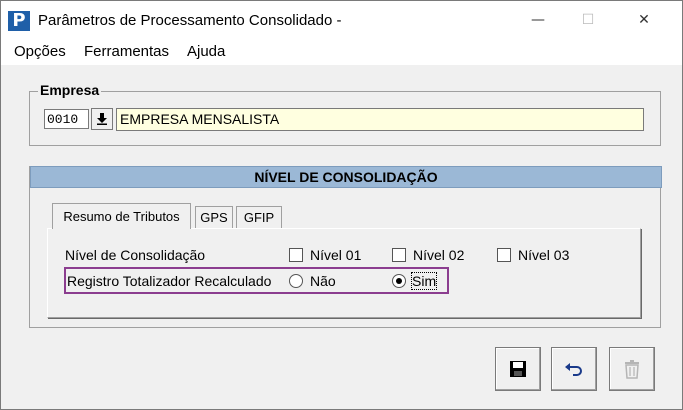 The image size is (683, 410). I want to click on app-icon: P, so click(19, 21).